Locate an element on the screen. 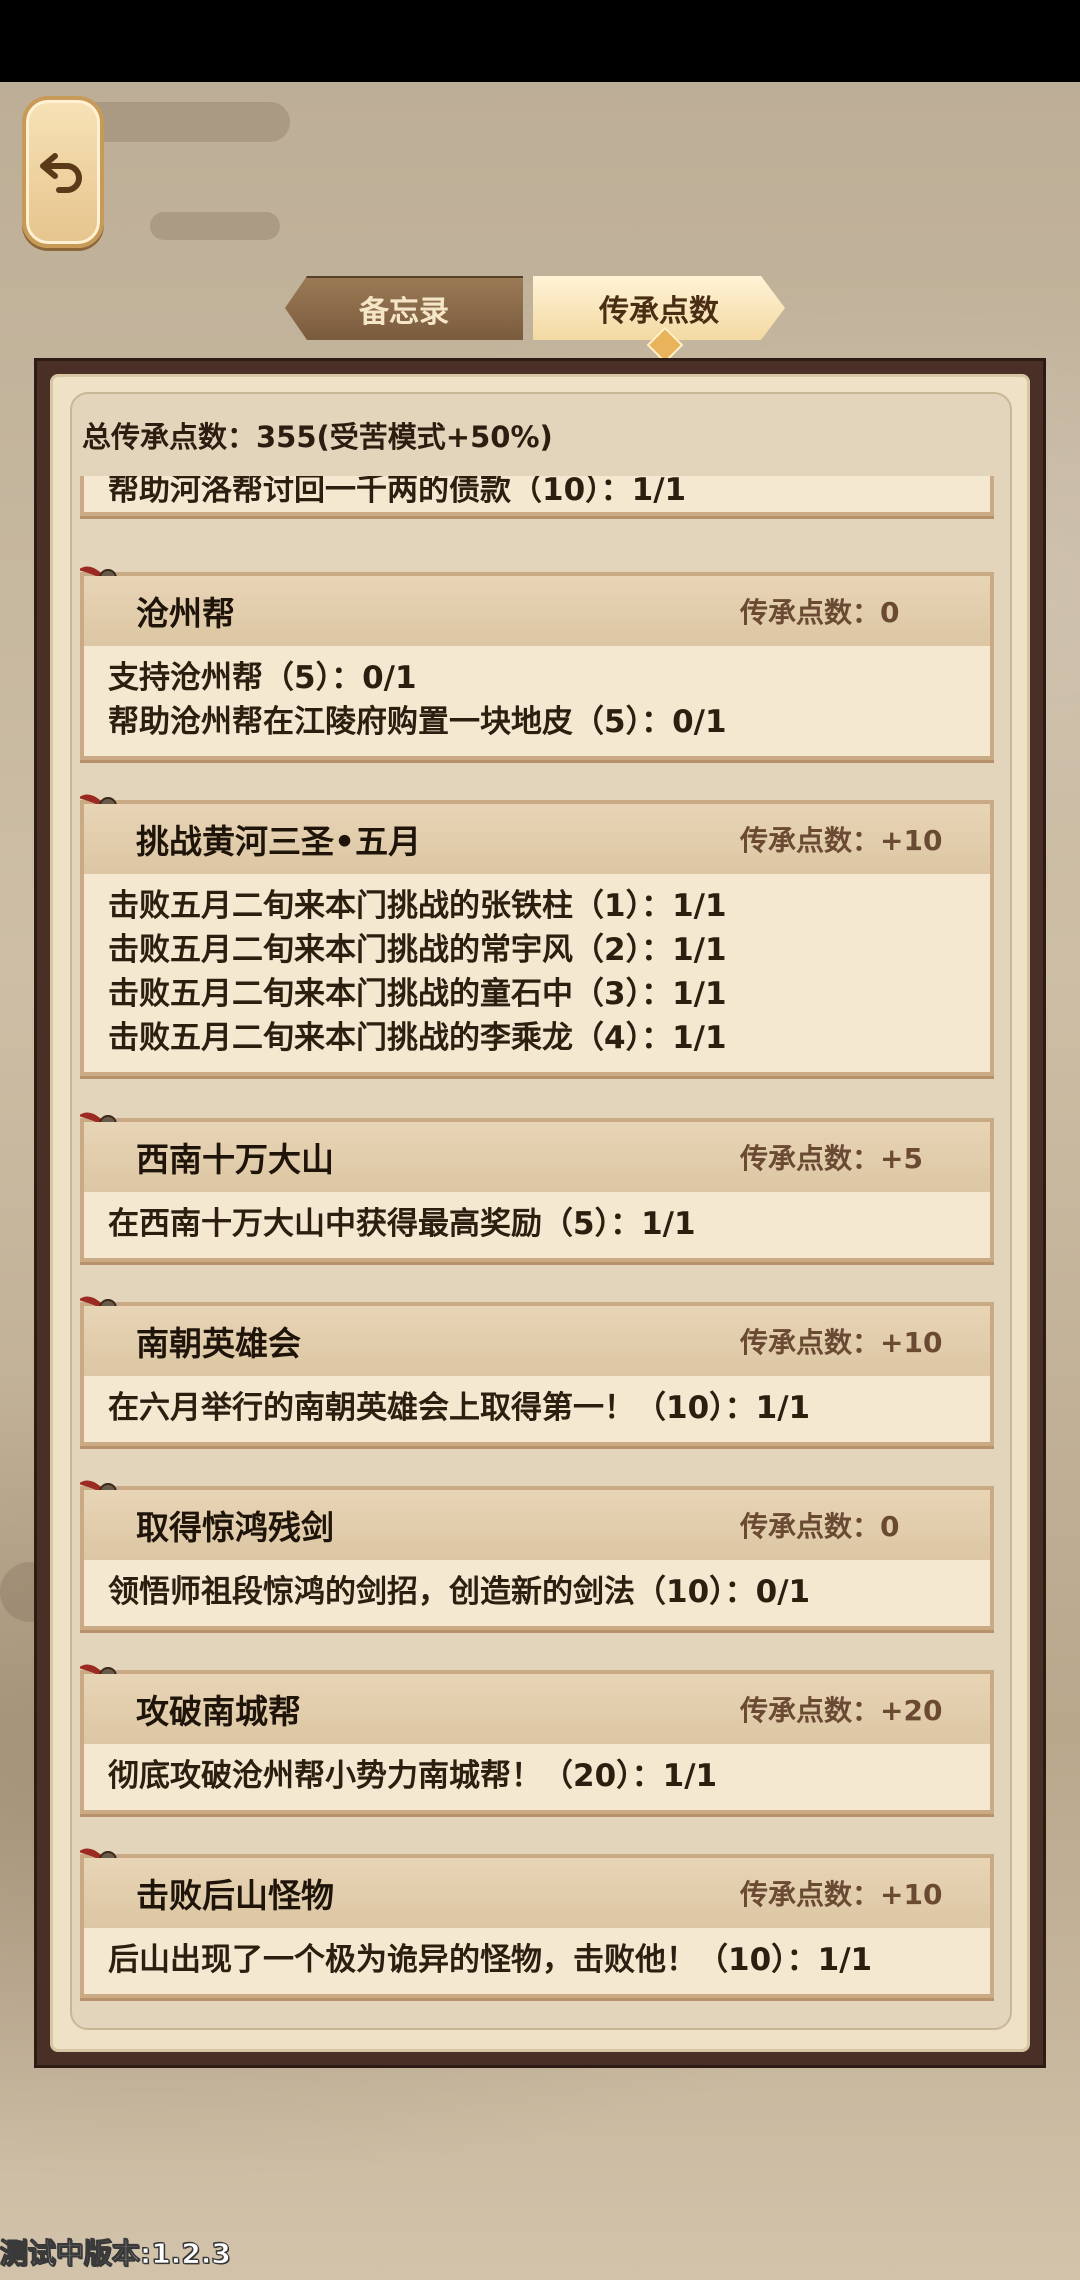  card-points: 传承点数：+20 is located at coordinates (841, 1710).